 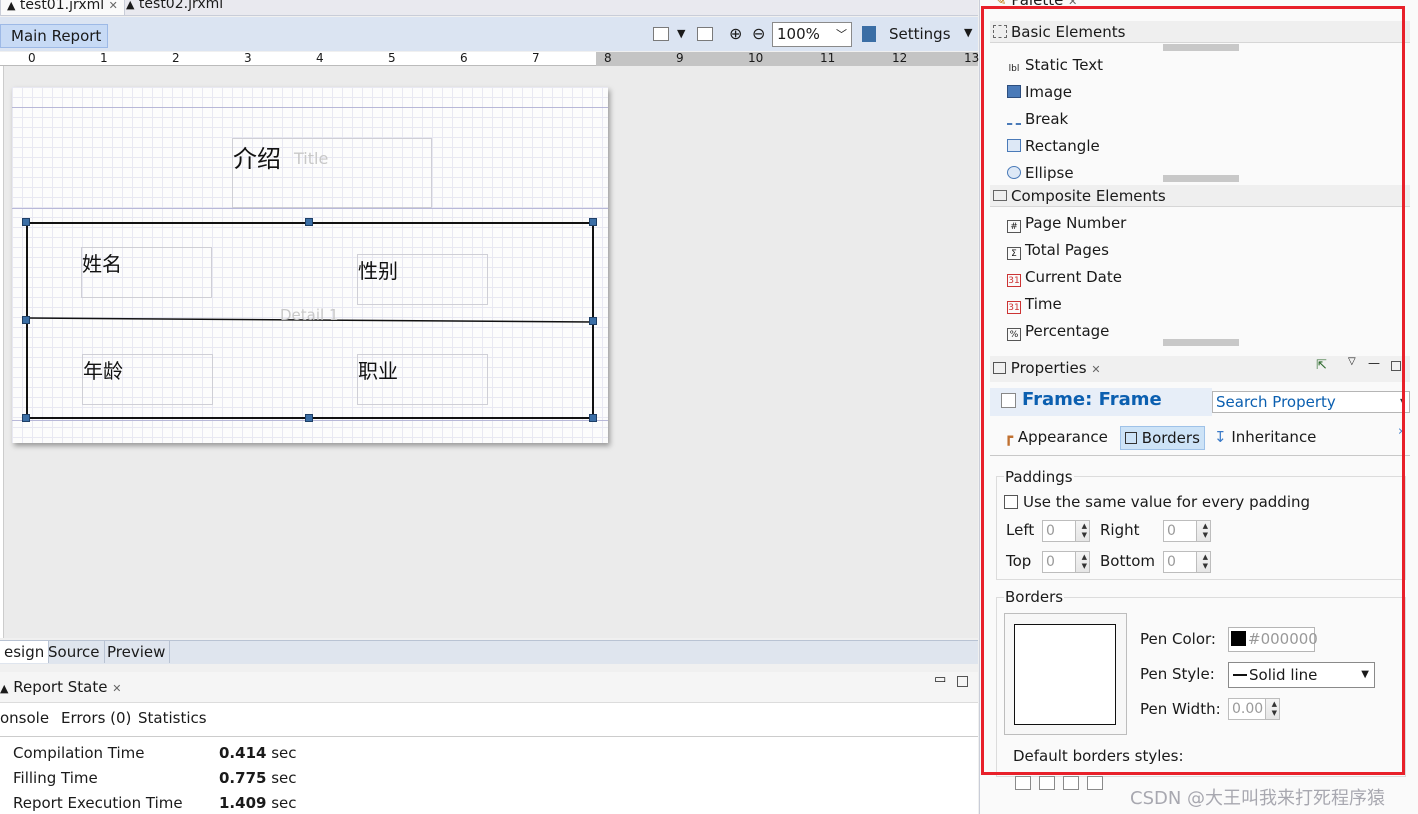 I want to click on palette-current-date: 31 Current Date, so click(x=1064, y=277).